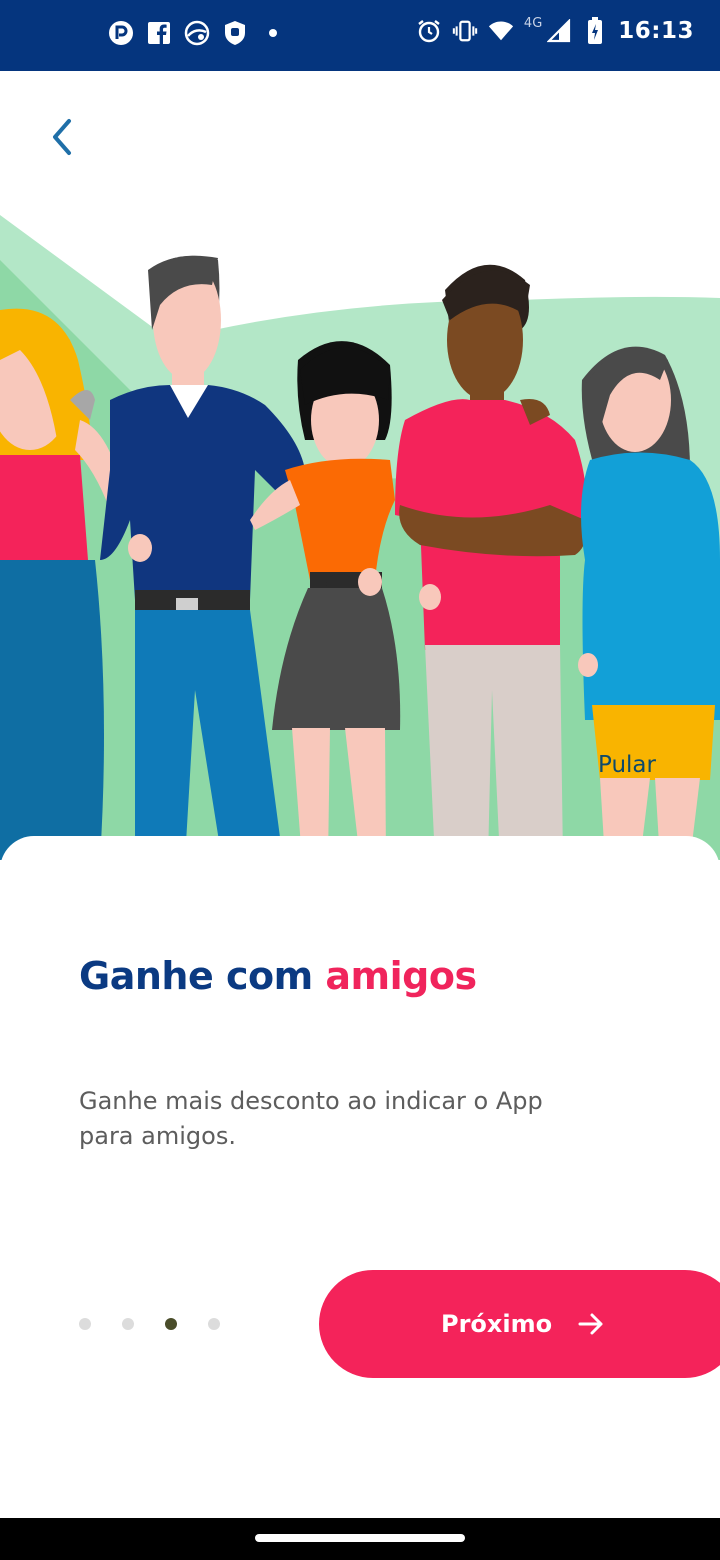 This screenshot has height=1560, width=720. I want to click on dot-icon, so click(273, 33).